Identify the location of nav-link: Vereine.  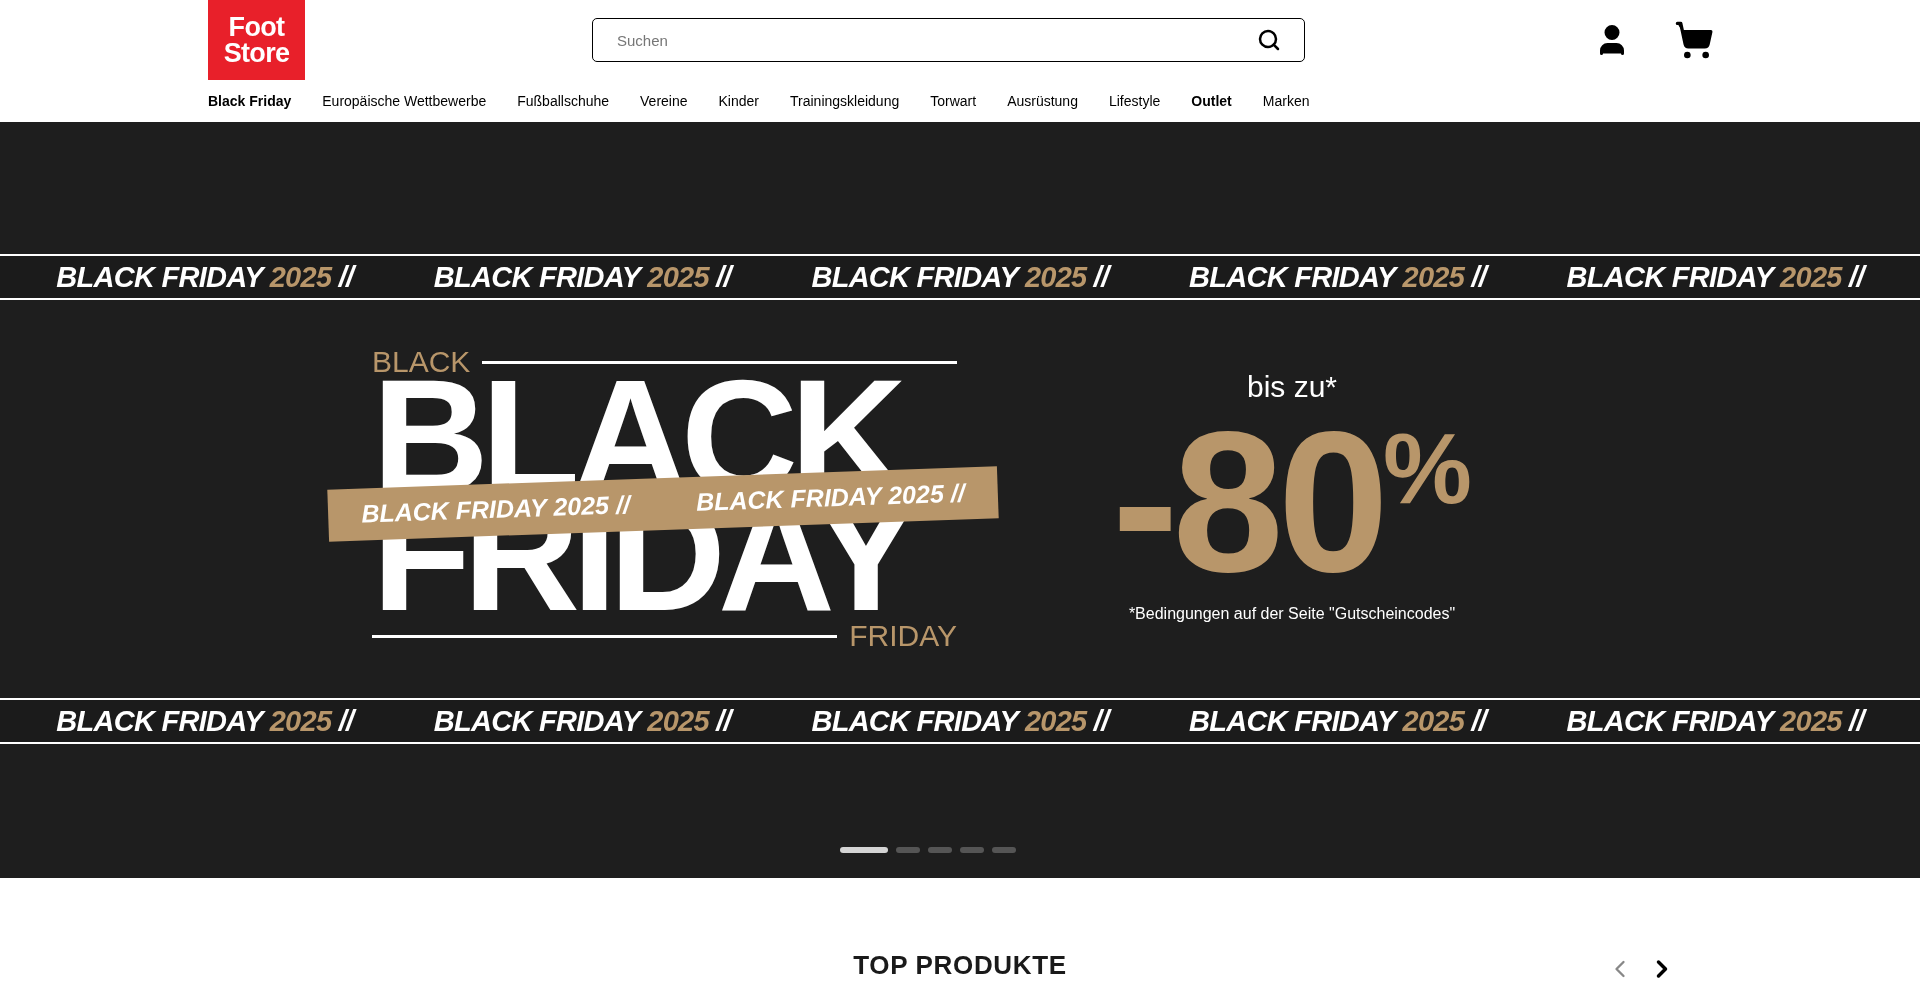
(664, 101).